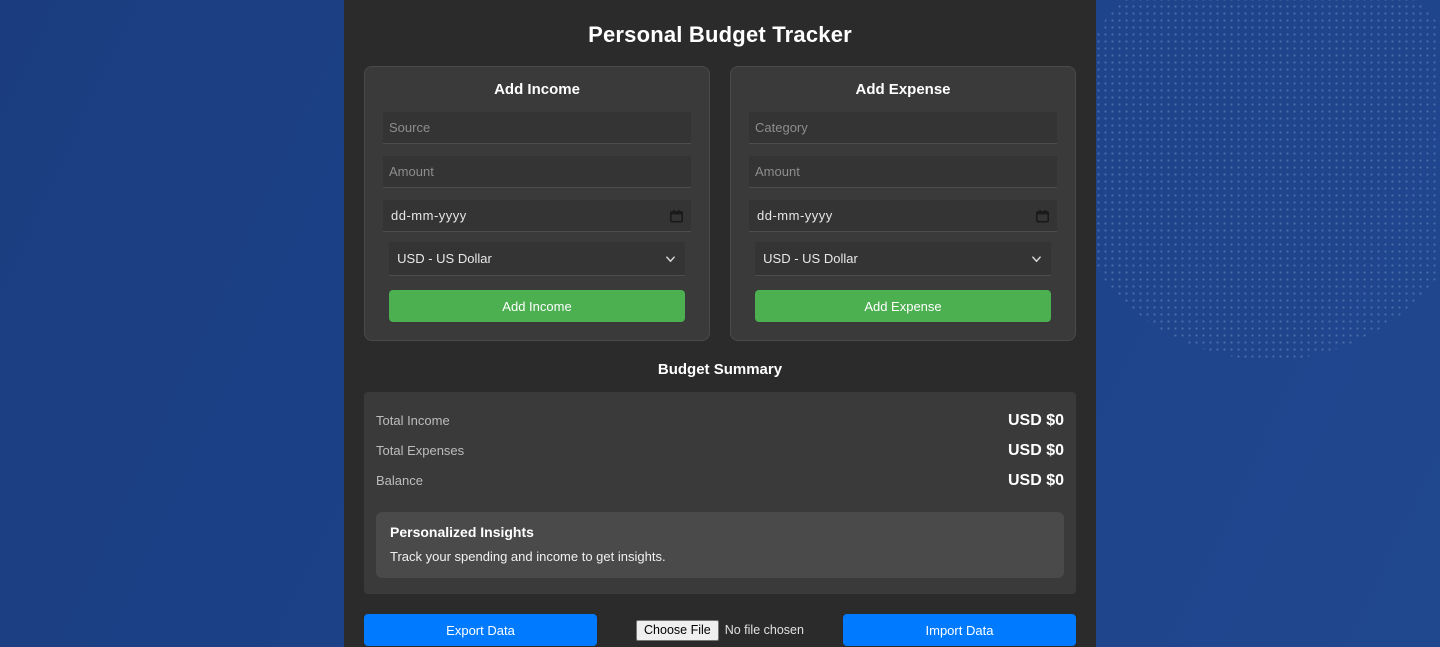  What do you see at coordinates (720, 421) in the screenshot?
I see `summary-row-total-income: Total Income USD $0` at bounding box center [720, 421].